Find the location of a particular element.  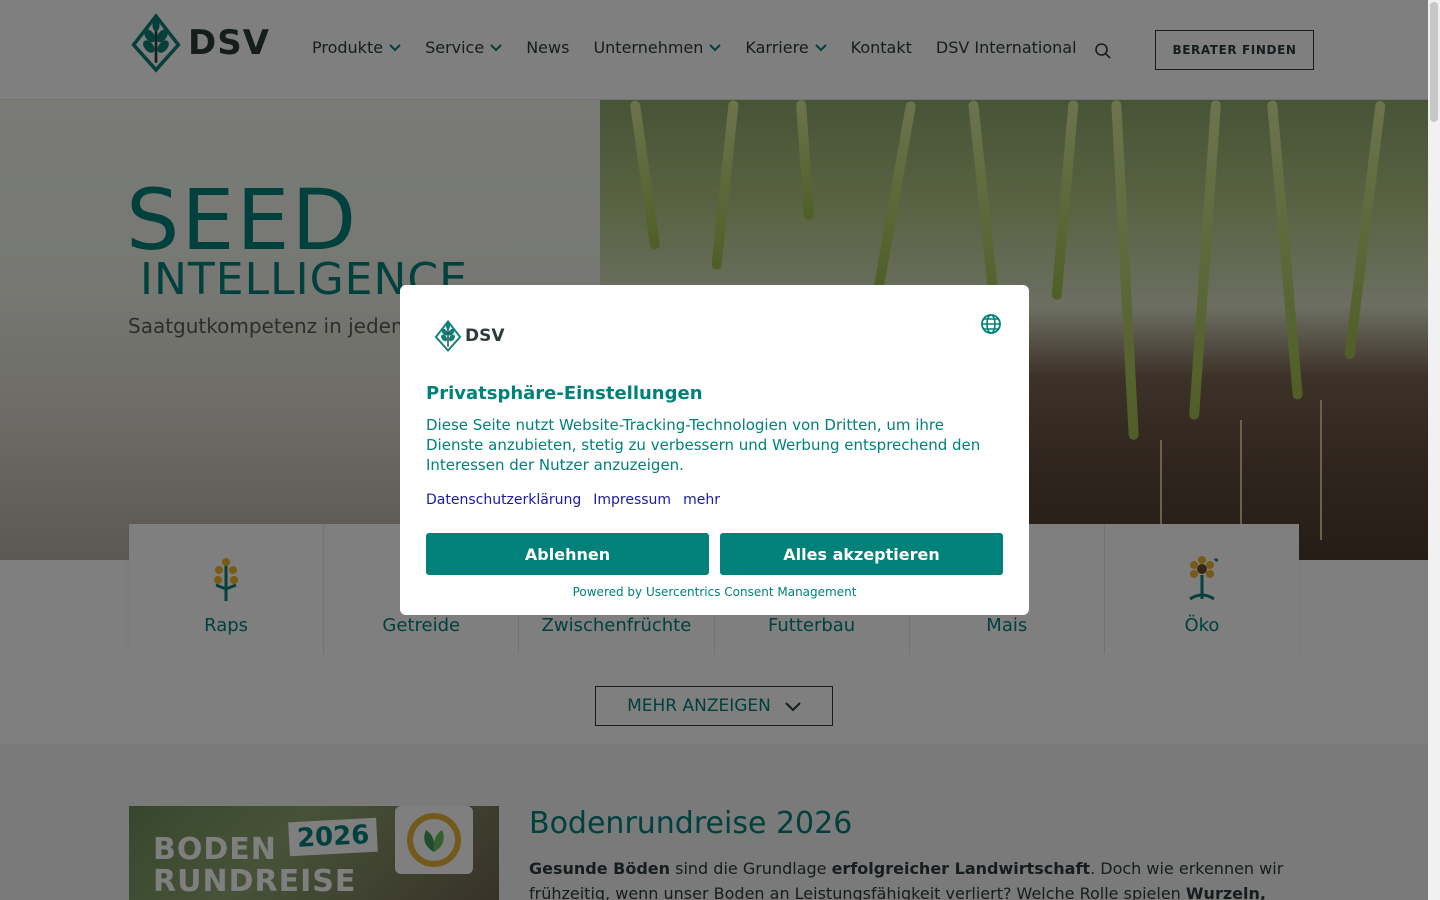

consent-links: Datenschutzerklärung Impressum mehr is located at coordinates (579, 500).